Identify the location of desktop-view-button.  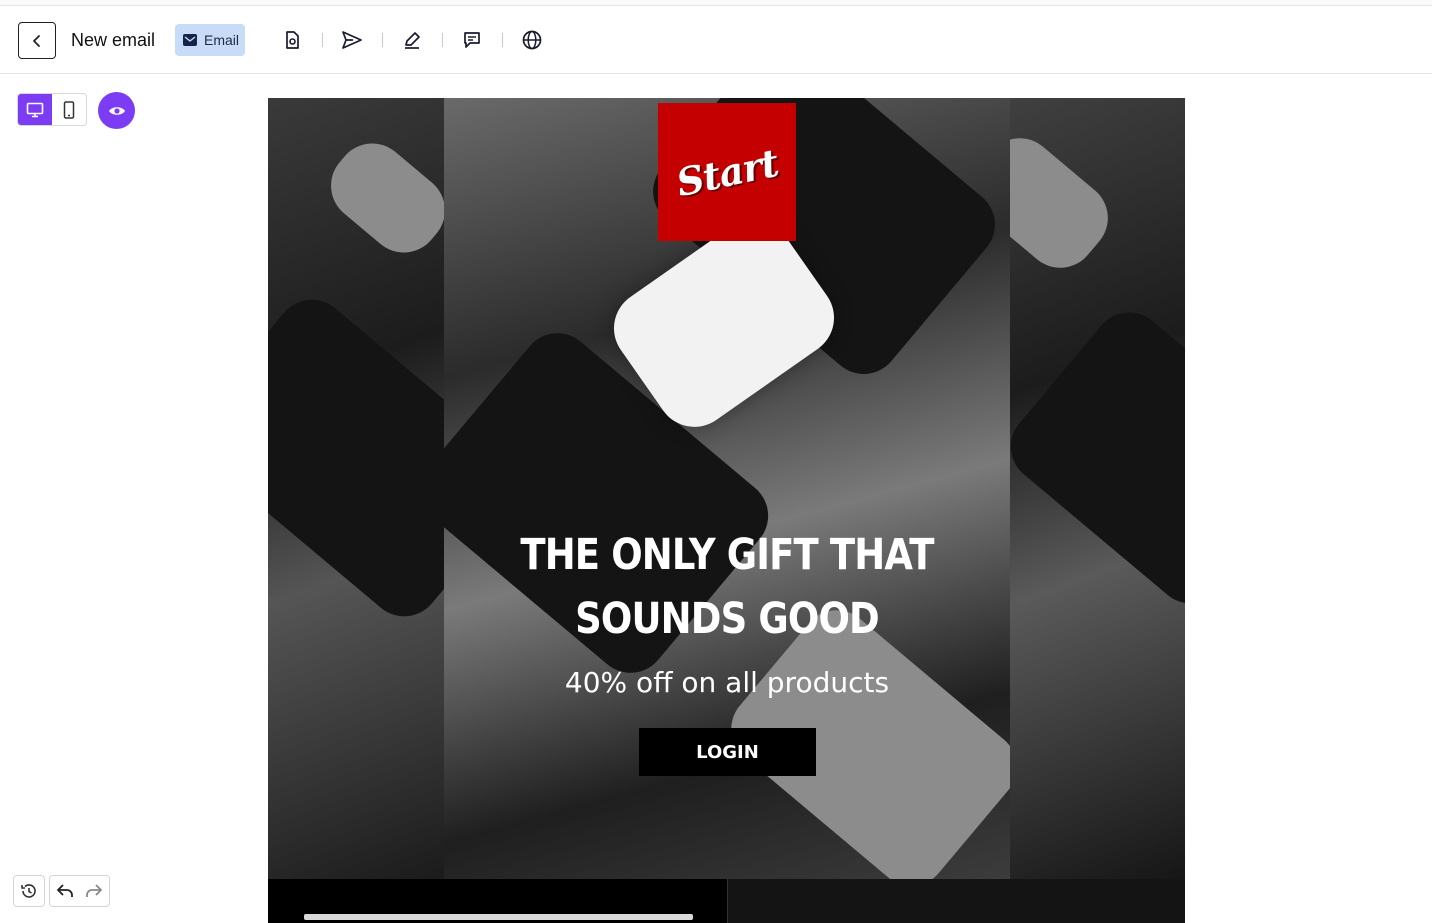
(35, 109).